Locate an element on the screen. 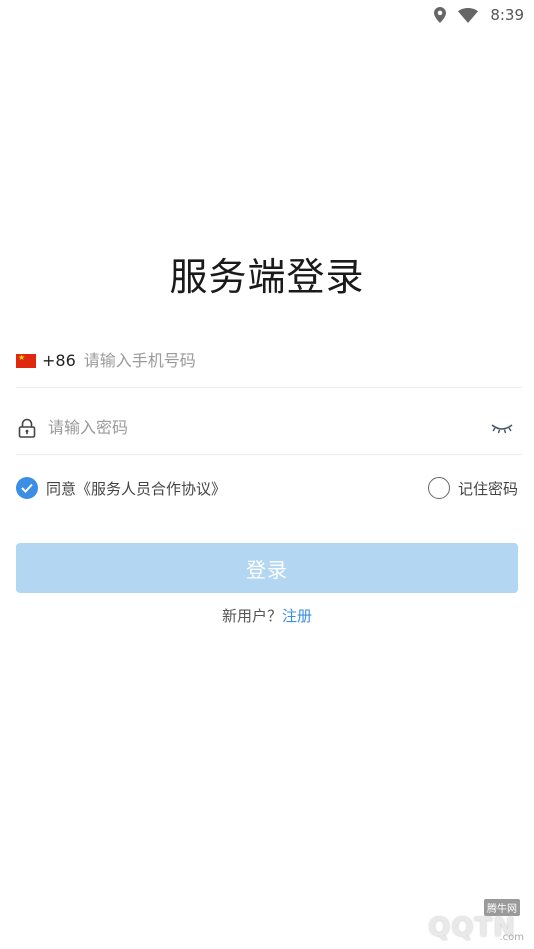  agree-checkbox: 同意《服务人员合作协议》 is located at coordinates (121, 488).